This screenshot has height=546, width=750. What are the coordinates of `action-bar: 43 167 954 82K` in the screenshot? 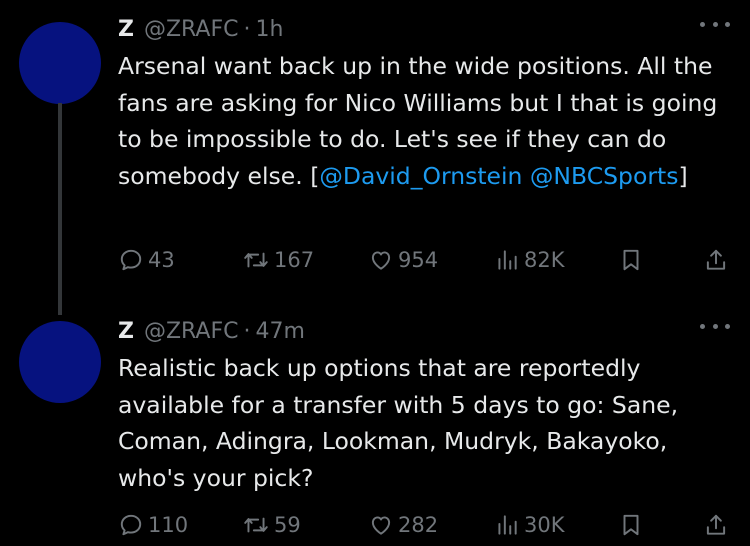 It's located at (424, 260).